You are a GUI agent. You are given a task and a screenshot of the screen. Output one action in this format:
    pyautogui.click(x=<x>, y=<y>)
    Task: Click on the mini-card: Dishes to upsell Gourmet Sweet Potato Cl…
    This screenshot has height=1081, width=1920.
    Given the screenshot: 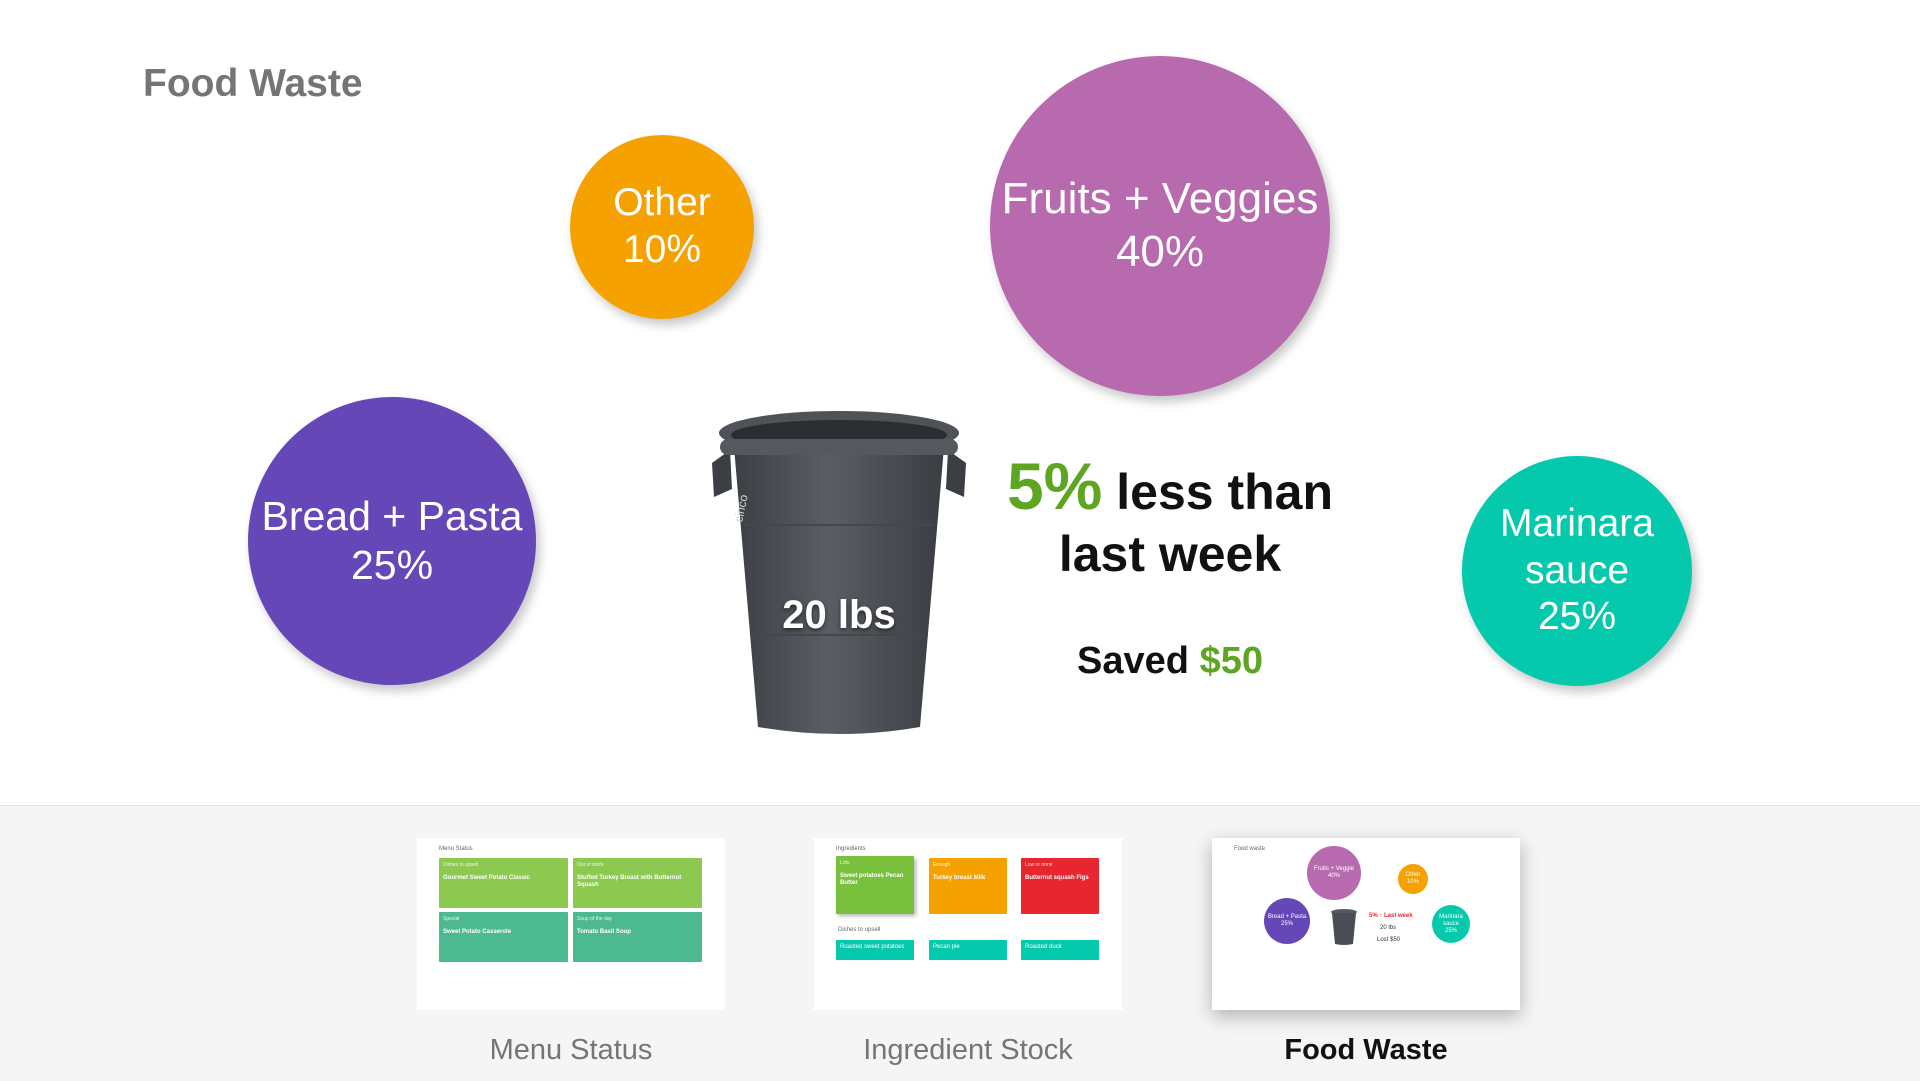 What is the action you would take?
    pyautogui.click(x=503, y=883)
    